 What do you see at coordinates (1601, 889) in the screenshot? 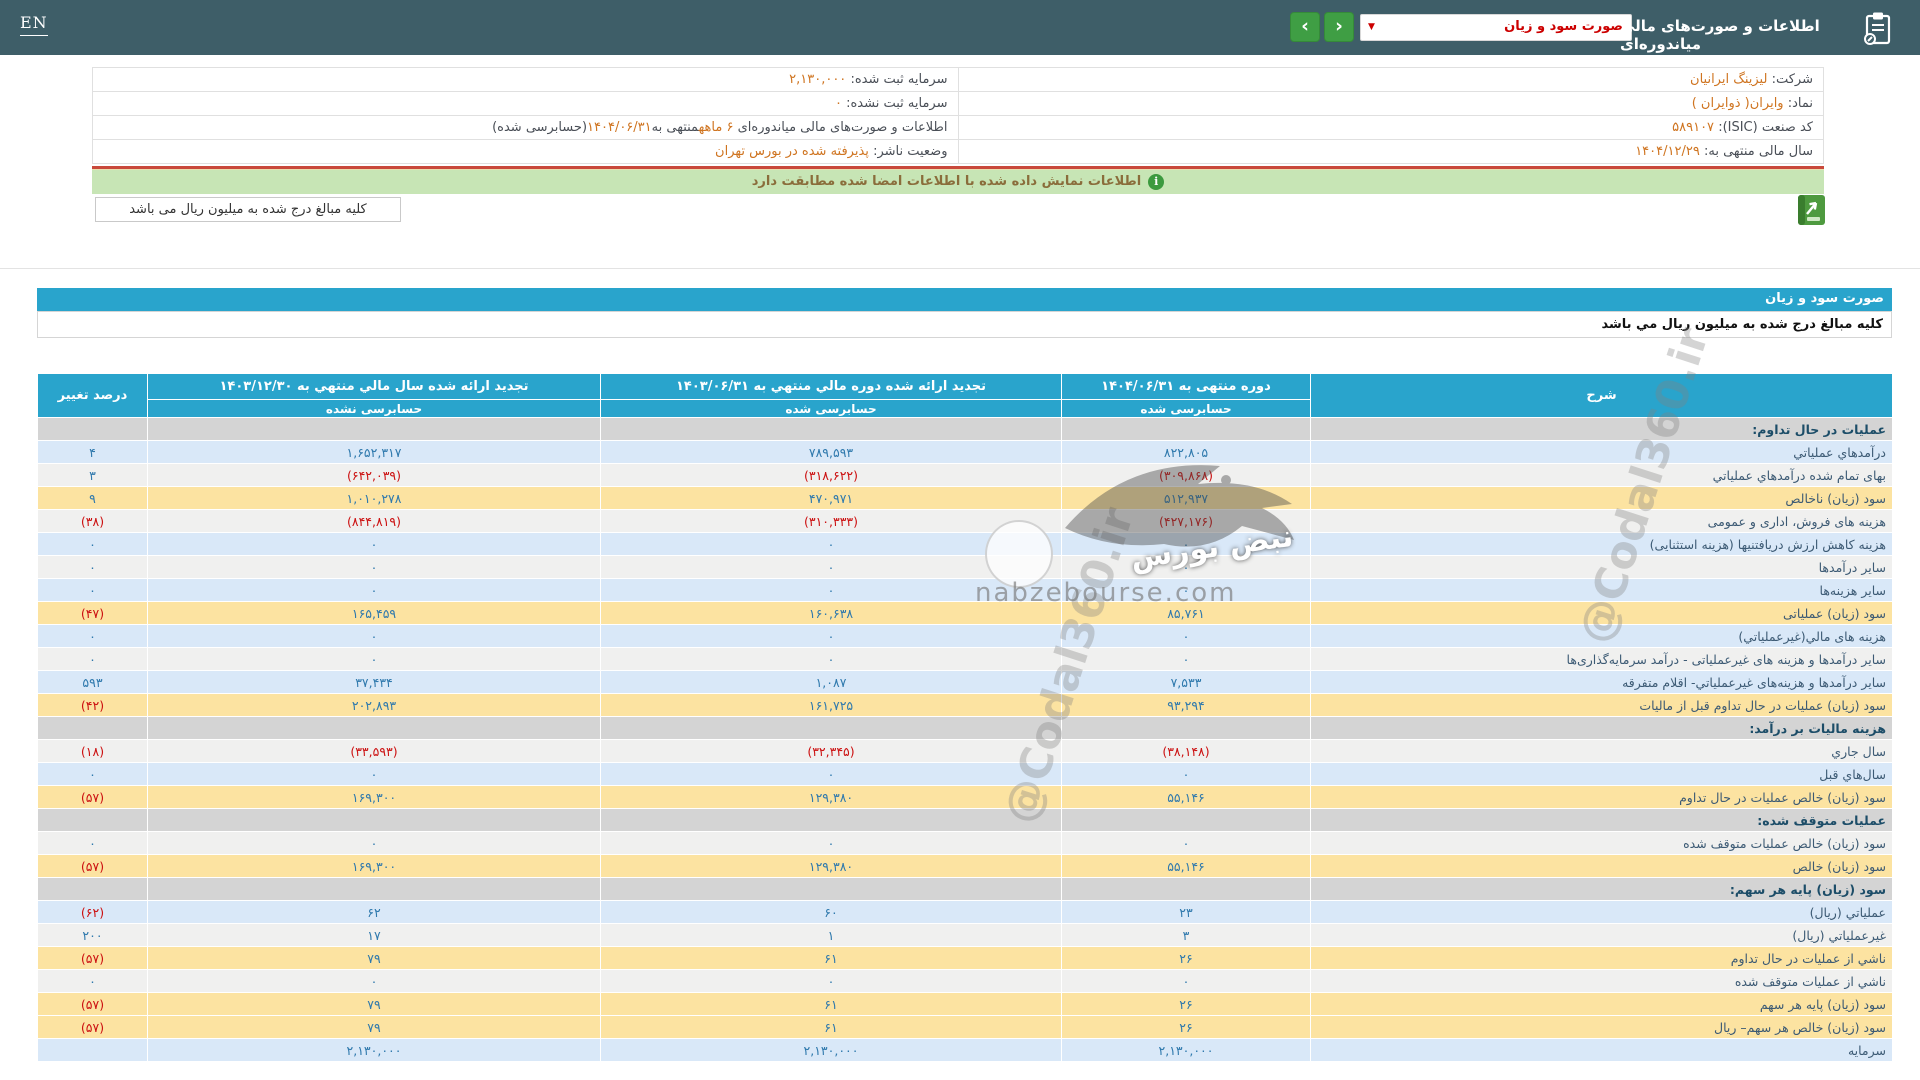
I see `row-label: سود (زیان) پایه هر سهم:` at bounding box center [1601, 889].